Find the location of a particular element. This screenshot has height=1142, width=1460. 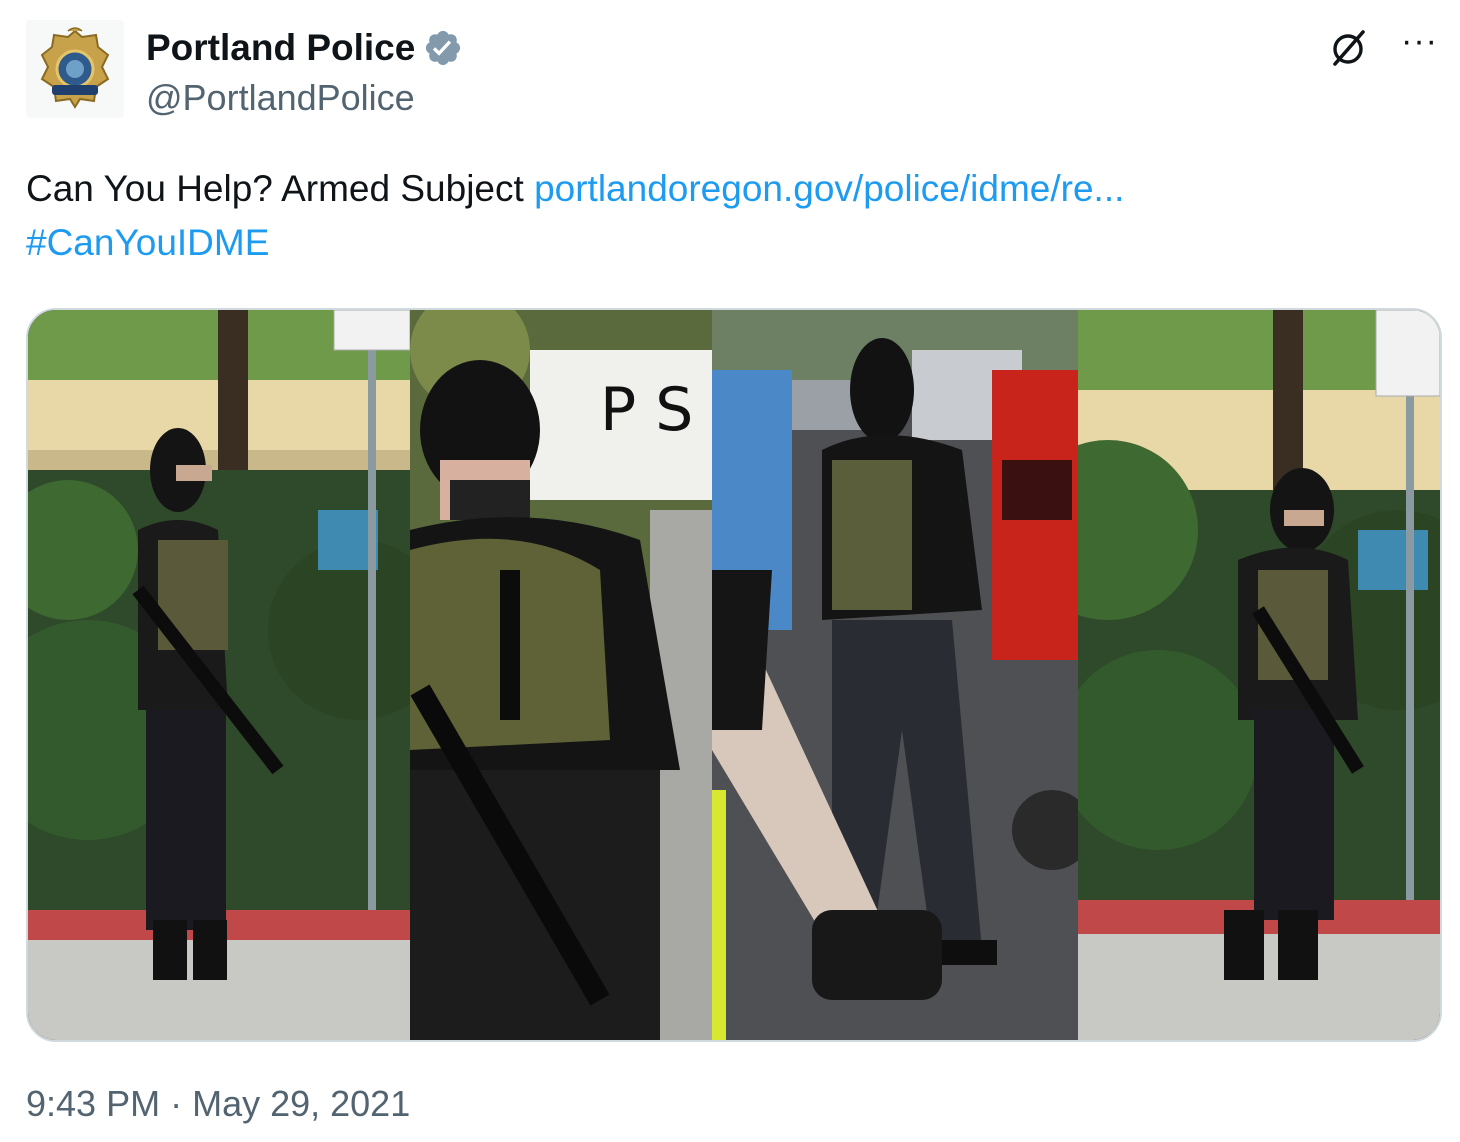

author-handle: @PortlandPolice is located at coordinates (304, 98).